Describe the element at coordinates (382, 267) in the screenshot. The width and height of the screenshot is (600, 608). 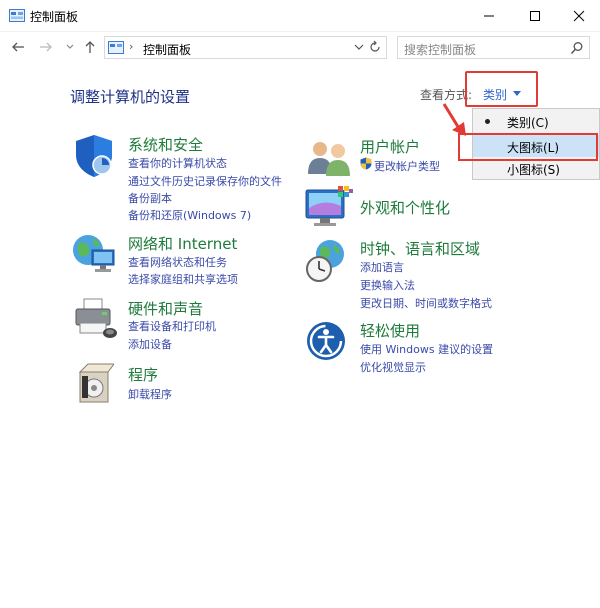
I see `link-add-language: 添加语言` at that location.